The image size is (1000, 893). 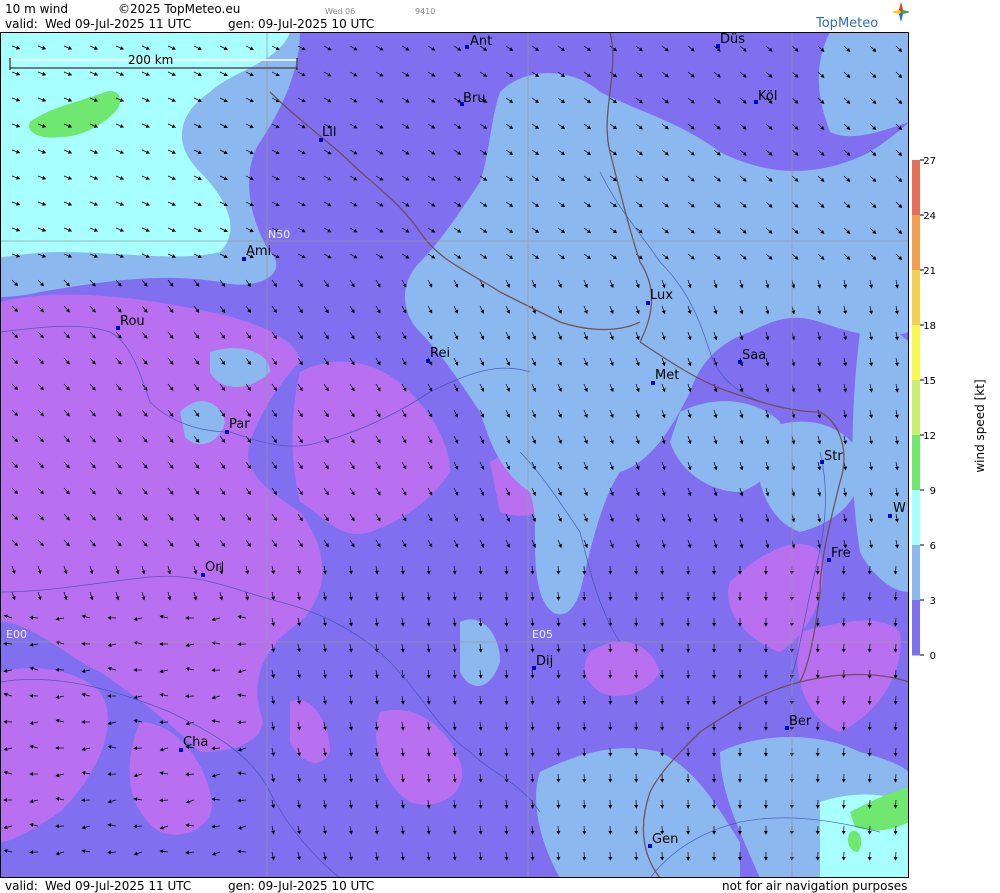 What do you see at coordinates (481, 41) in the screenshot?
I see `svg-text: Ant` at bounding box center [481, 41].